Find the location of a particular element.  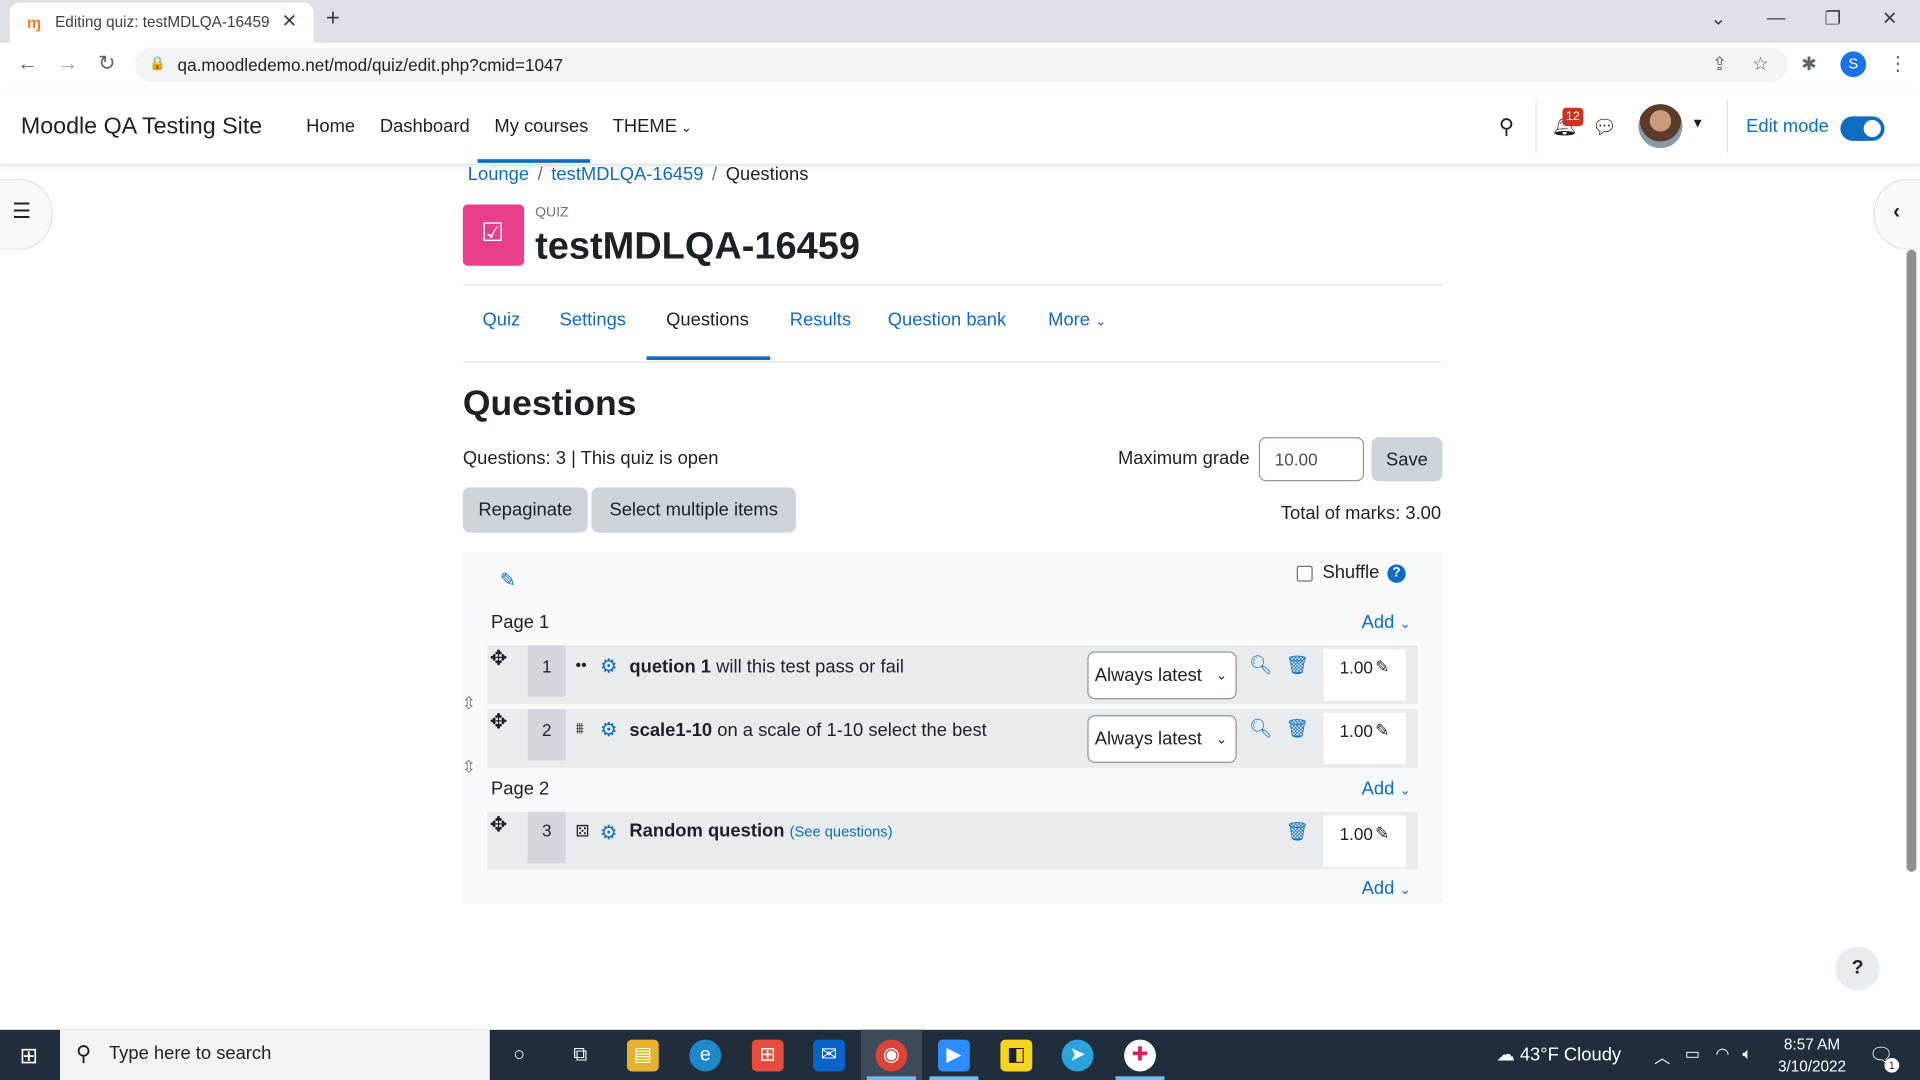

browser-tab: ɱ Editing quiz: testMDLQA-16459 ✕ is located at coordinates (161, 22).